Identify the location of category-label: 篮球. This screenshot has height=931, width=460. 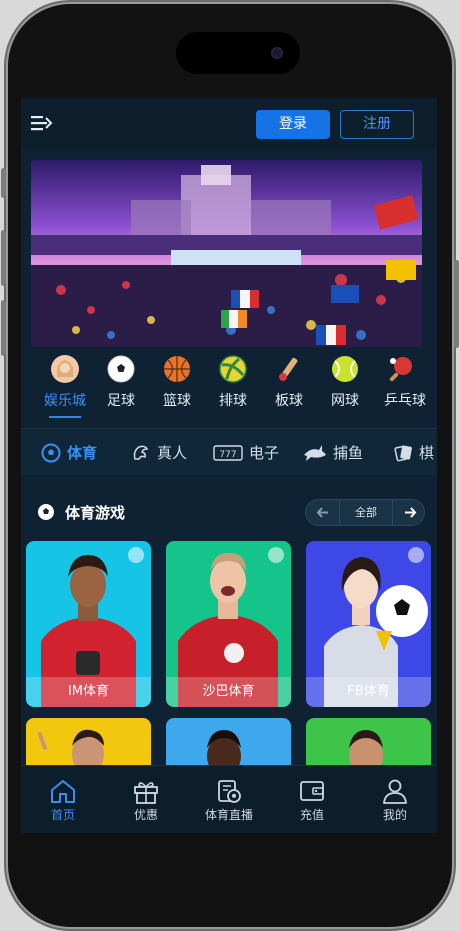
(177, 401).